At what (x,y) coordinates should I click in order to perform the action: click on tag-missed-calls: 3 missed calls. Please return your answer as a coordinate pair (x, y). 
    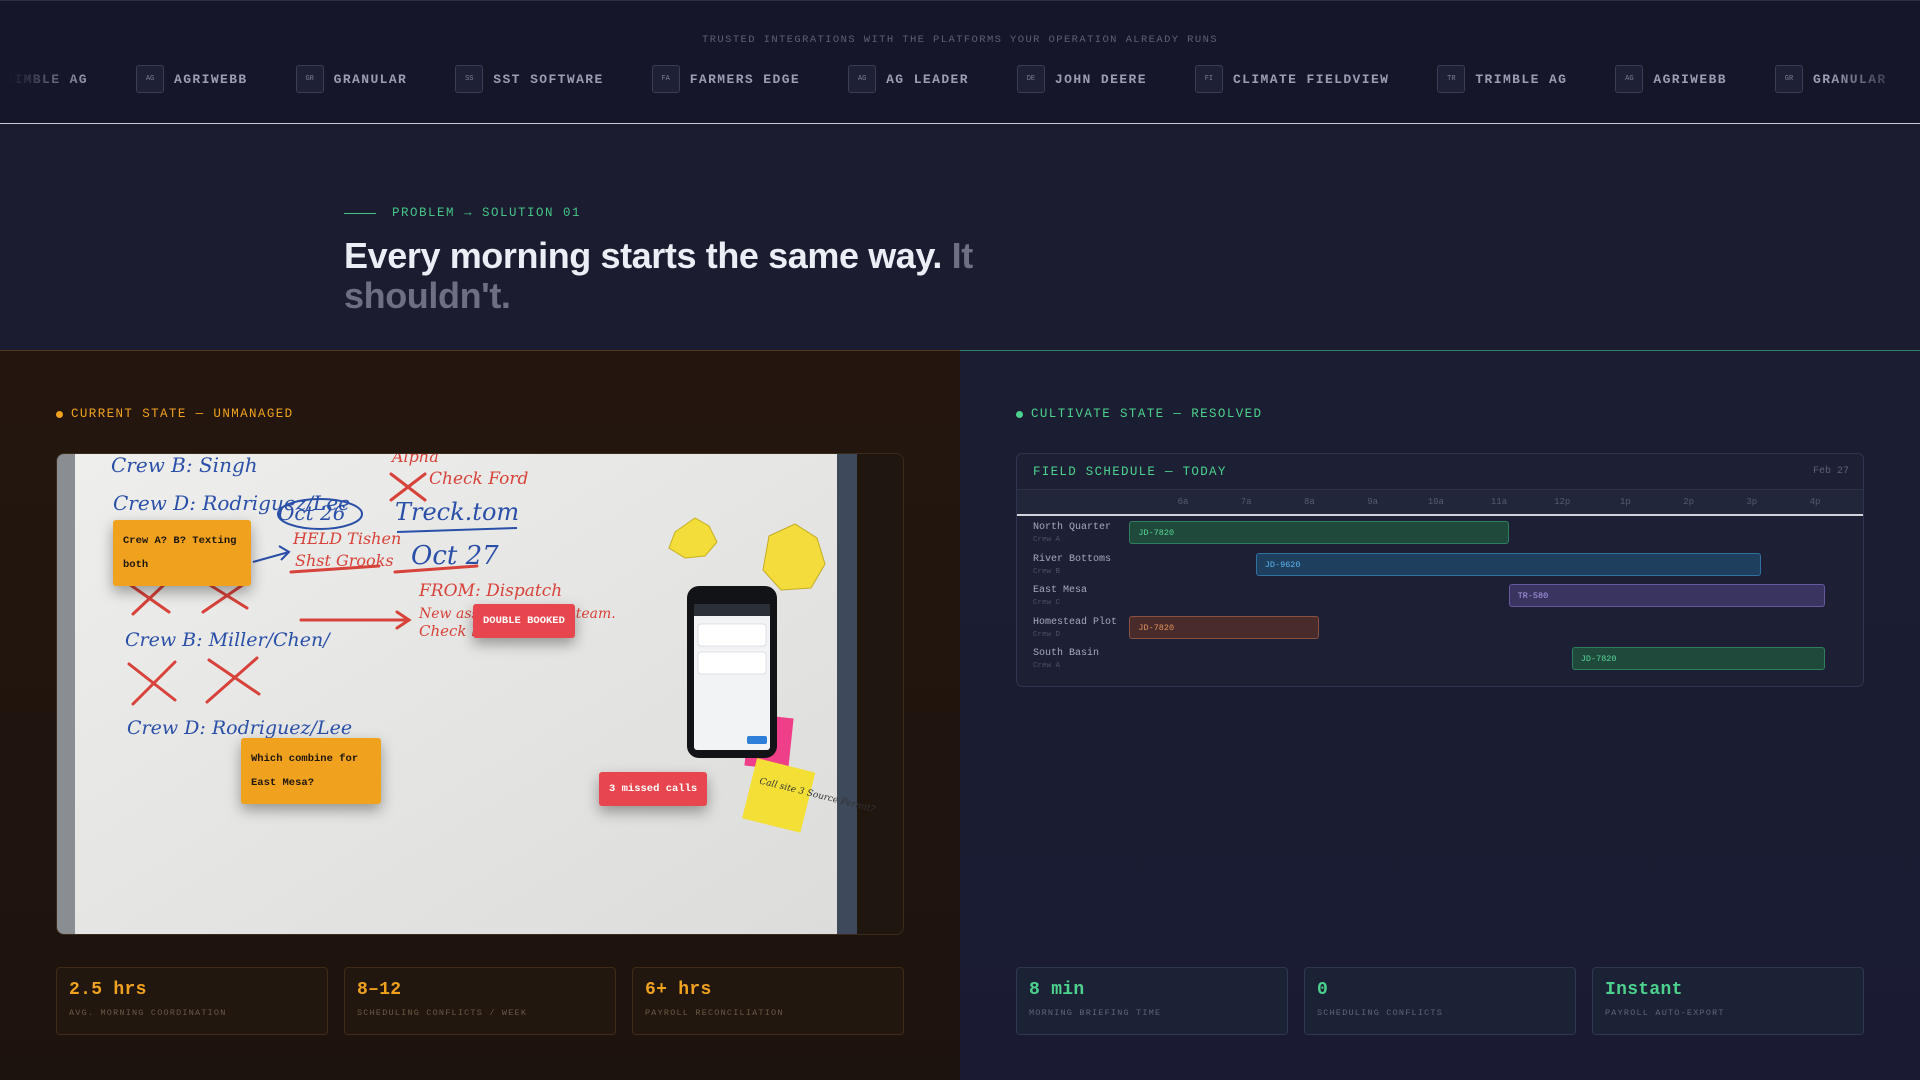
    Looking at the image, I should click on (653, 789).